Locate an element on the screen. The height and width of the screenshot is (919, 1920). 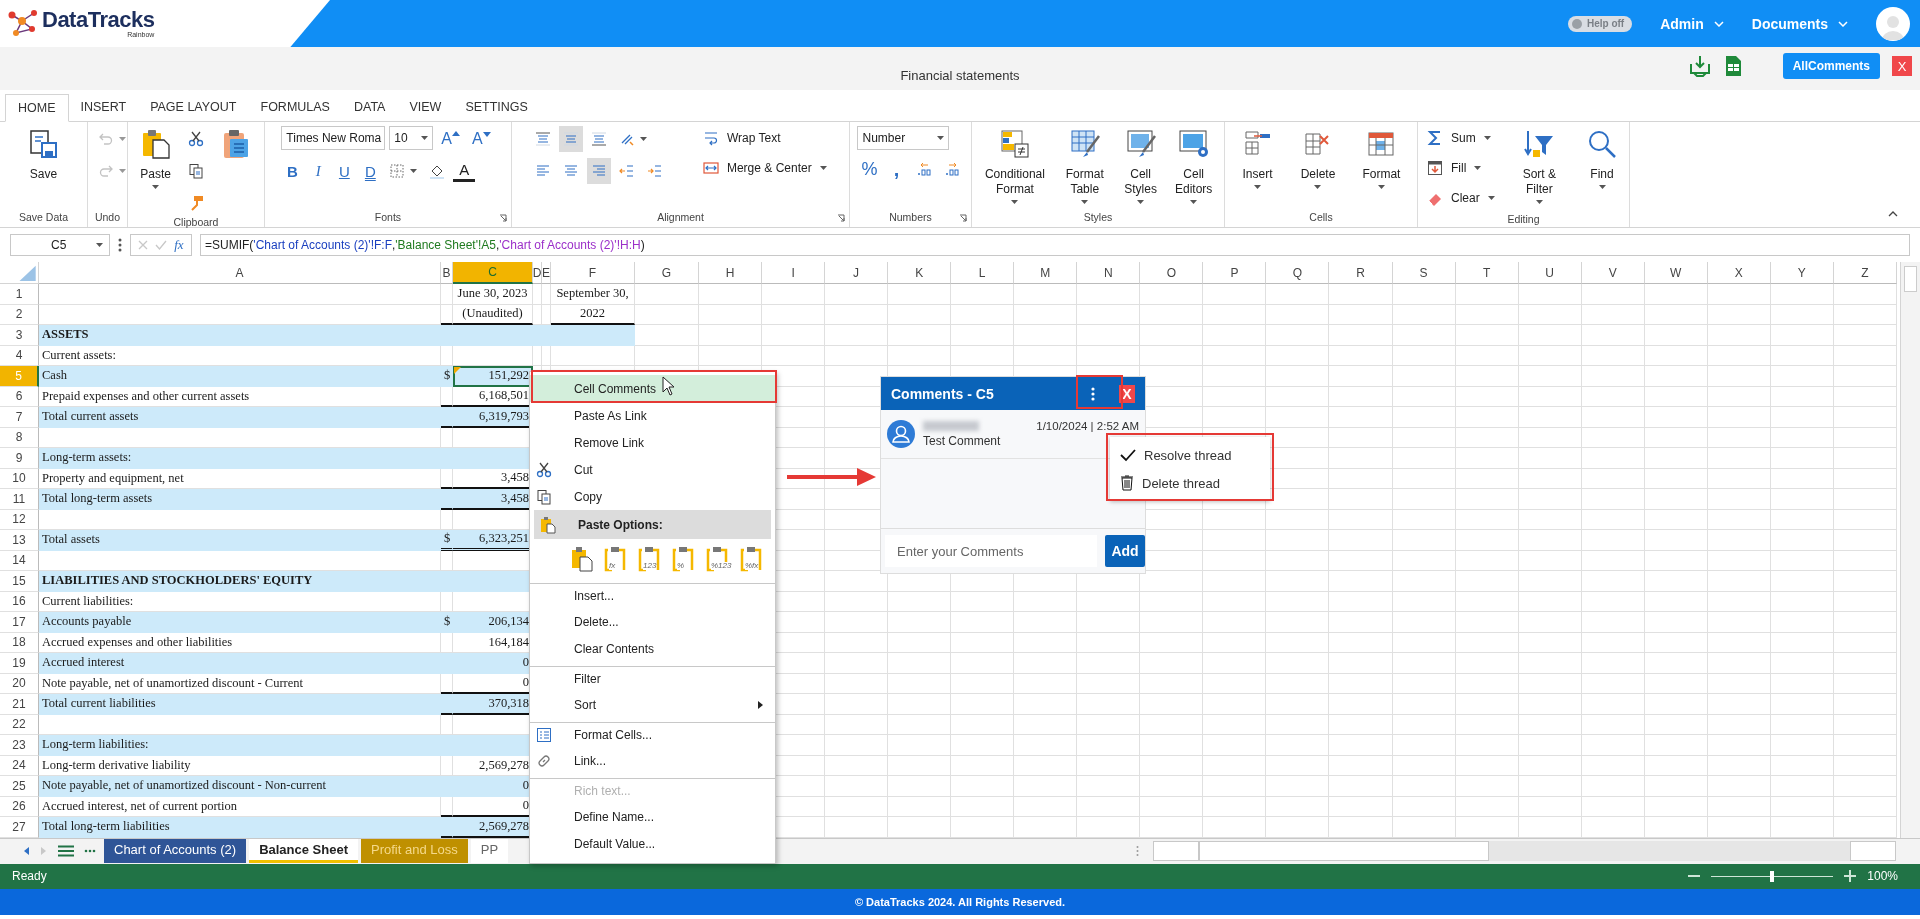
column-header: Y is located at coordinates (1802, 273).